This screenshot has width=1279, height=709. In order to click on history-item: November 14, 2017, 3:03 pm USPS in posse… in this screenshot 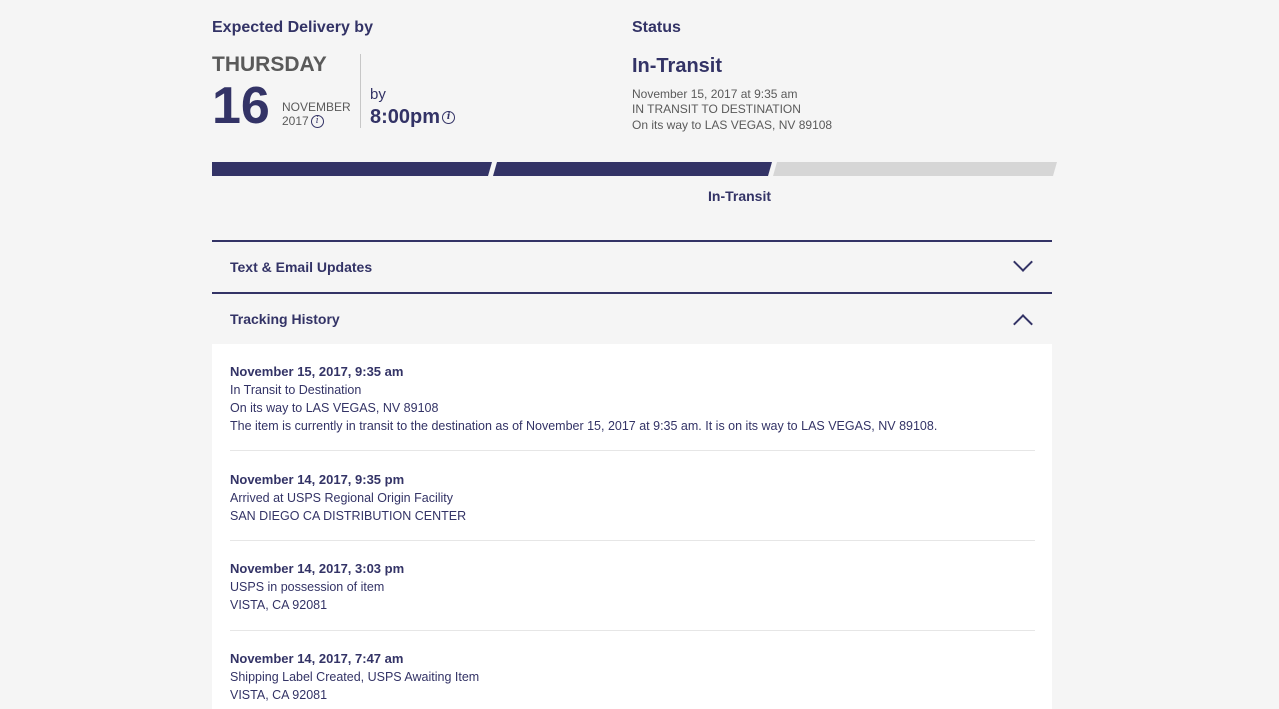, I will do `click(632, 587)`.